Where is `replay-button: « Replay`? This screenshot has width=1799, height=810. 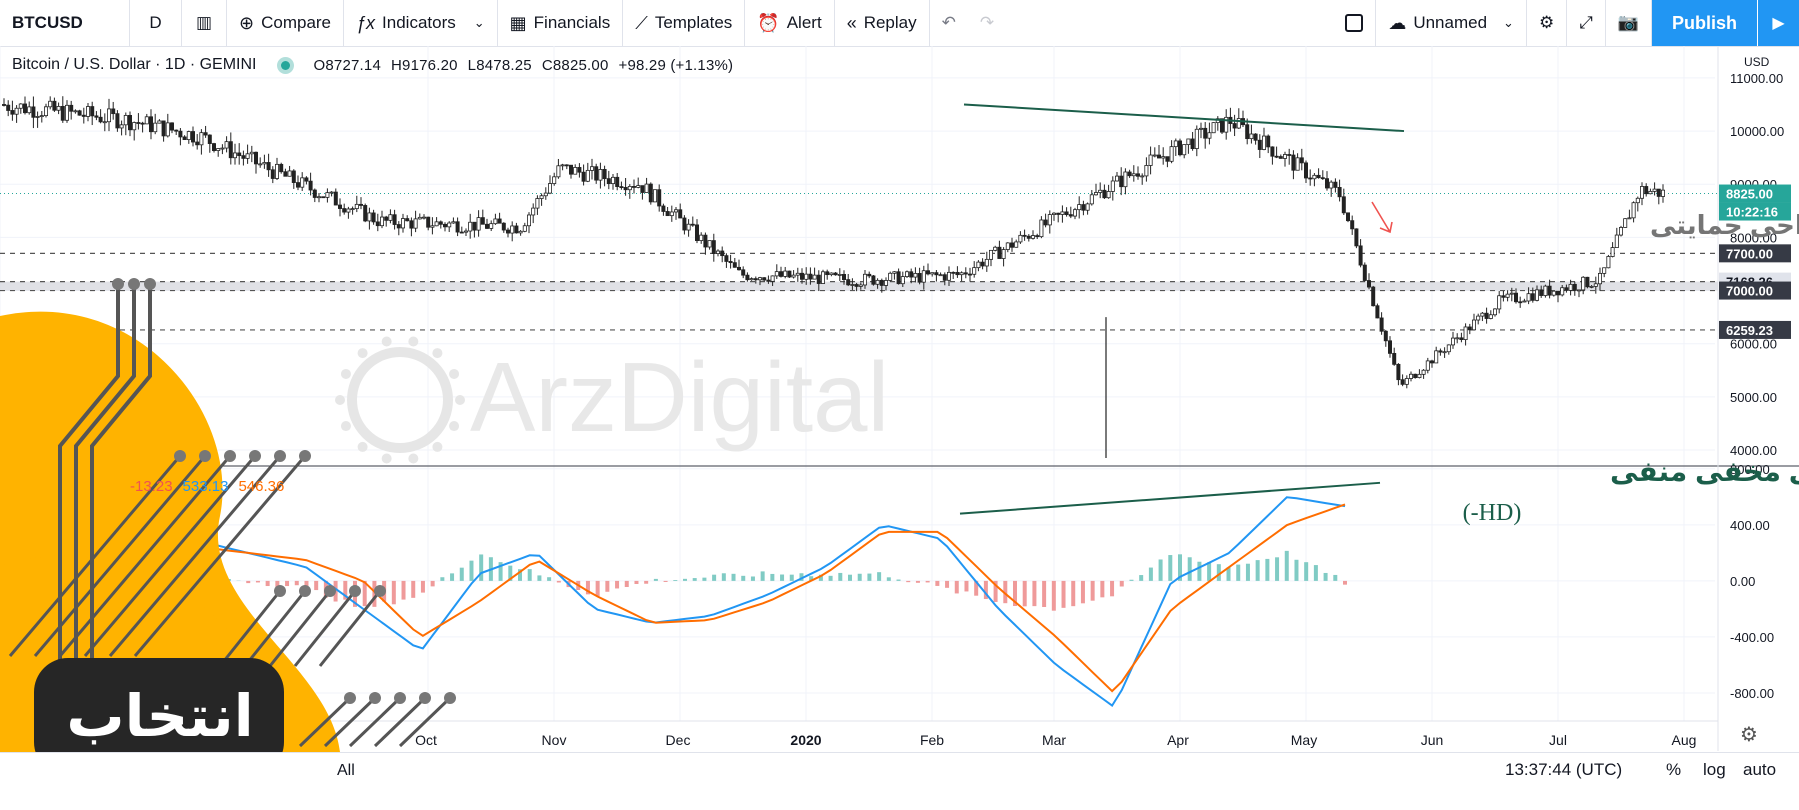 replay-button: « Replay is located at coordinates (882, 23).